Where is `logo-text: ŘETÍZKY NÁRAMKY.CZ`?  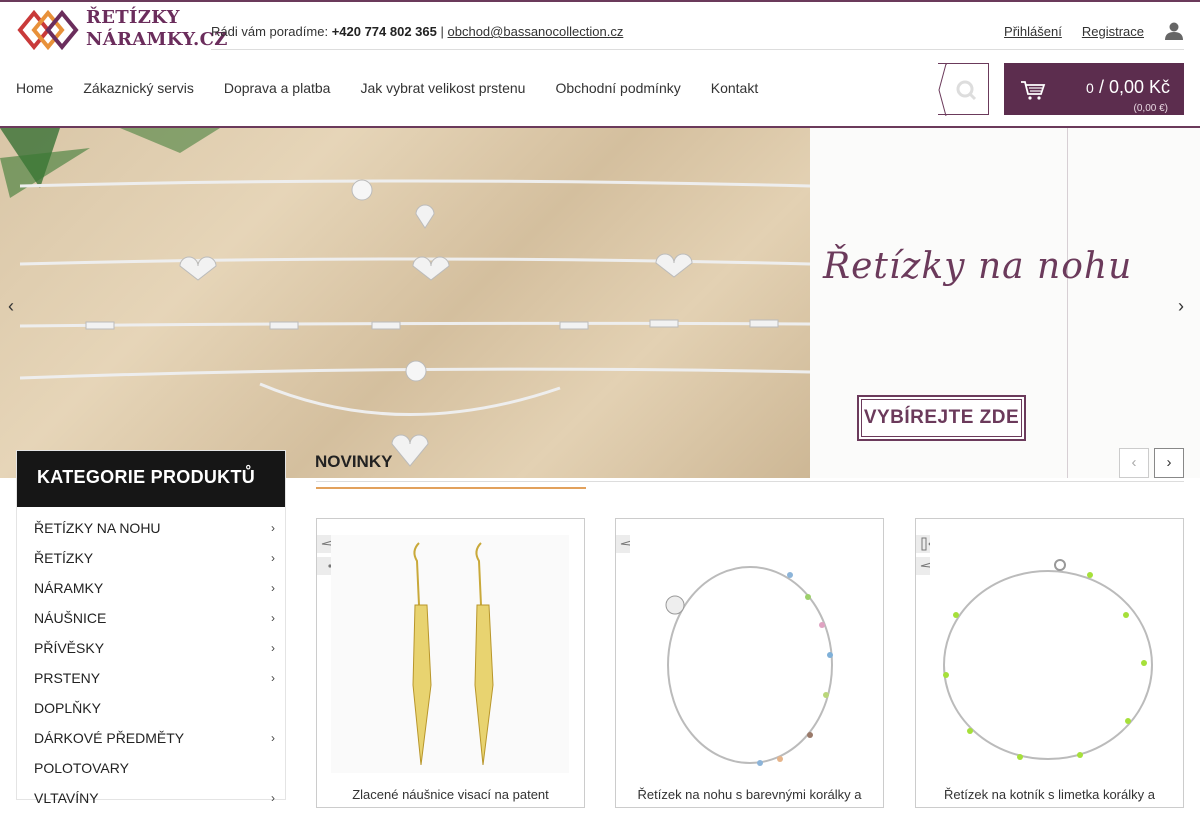 logo-text: ŘETÍZKY NÁRAMKY.CZ is located at coordinates (157, 29).